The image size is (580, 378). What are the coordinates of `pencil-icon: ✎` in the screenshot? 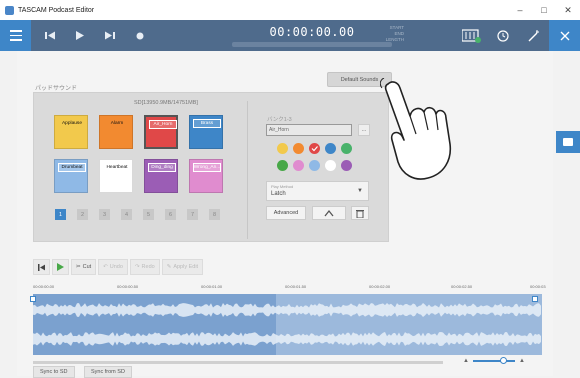 It's located at (169, 267).